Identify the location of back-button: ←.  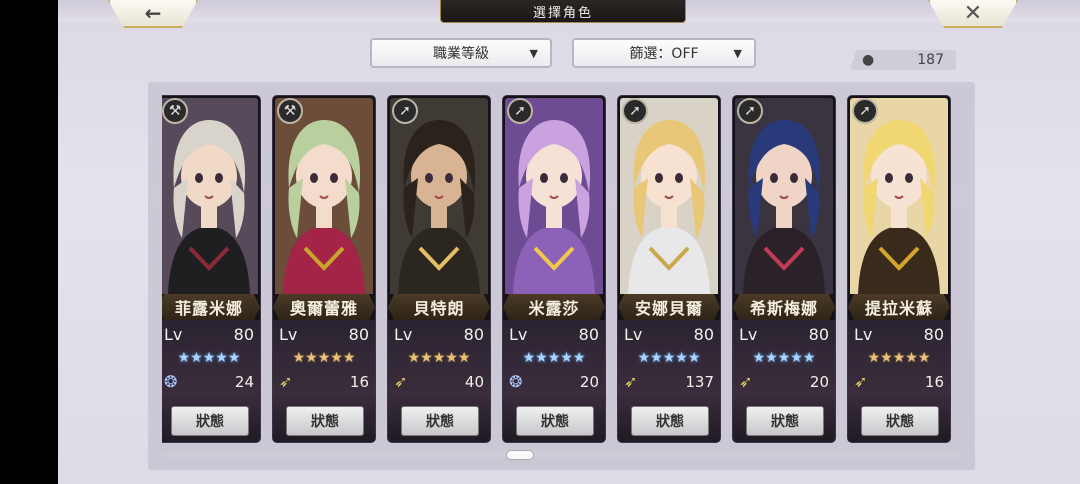
(153, 14).